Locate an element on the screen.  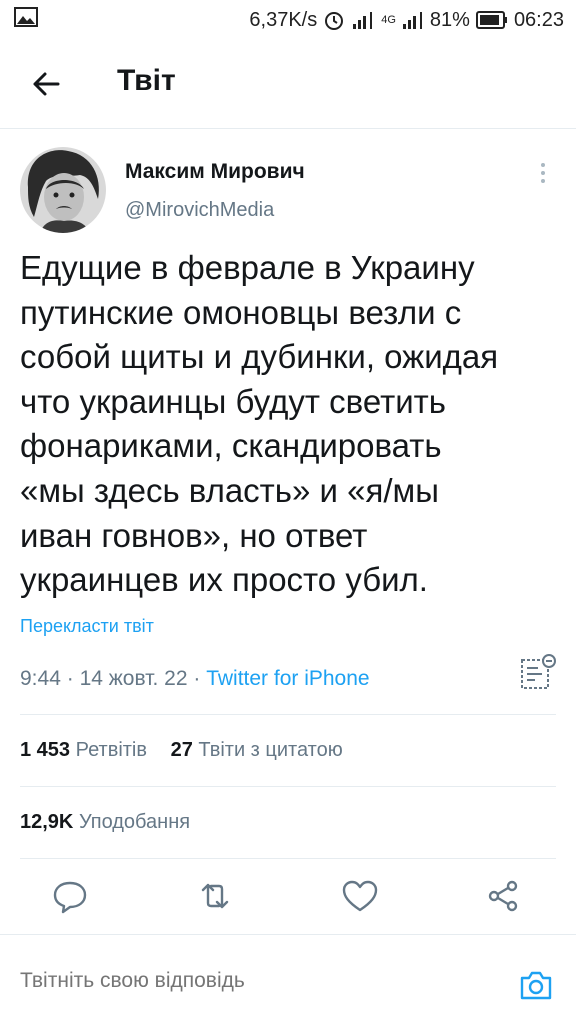
retweets-label: Ретвітів is located at coordinates (111, 750).